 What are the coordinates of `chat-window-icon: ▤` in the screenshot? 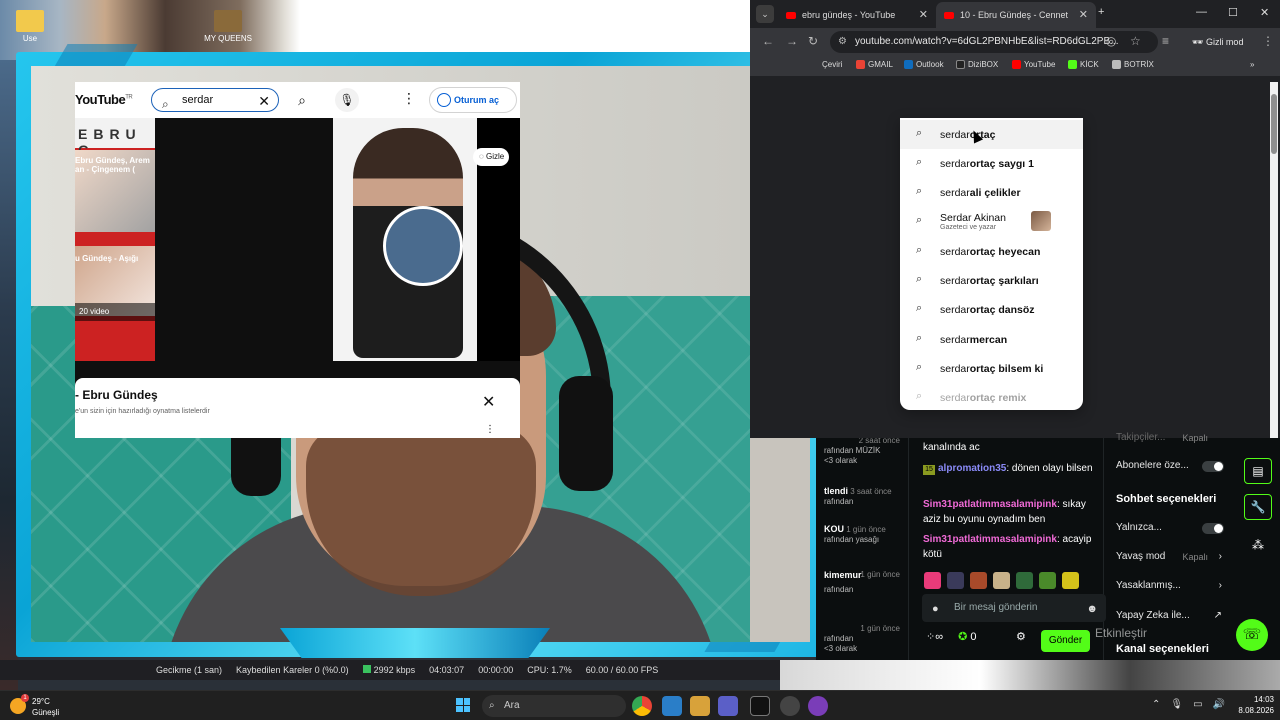 It's located at (1258, 471).